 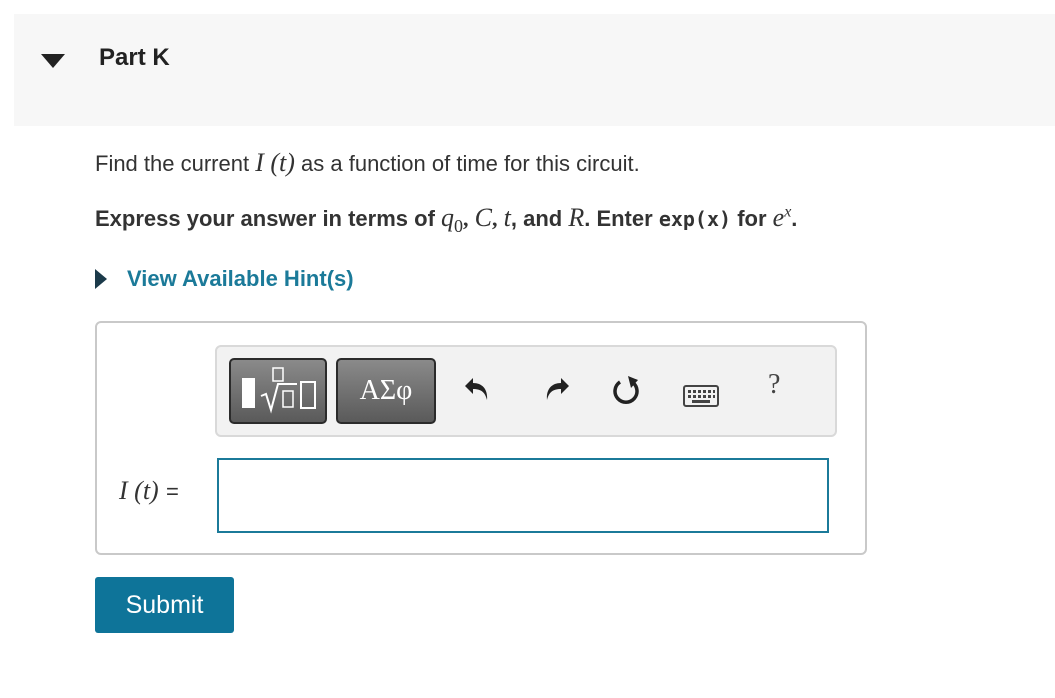 What do you see at coordinates (507, 217) in the screenshot?
I see `variable-t: t` at bounding box center [507, 217].